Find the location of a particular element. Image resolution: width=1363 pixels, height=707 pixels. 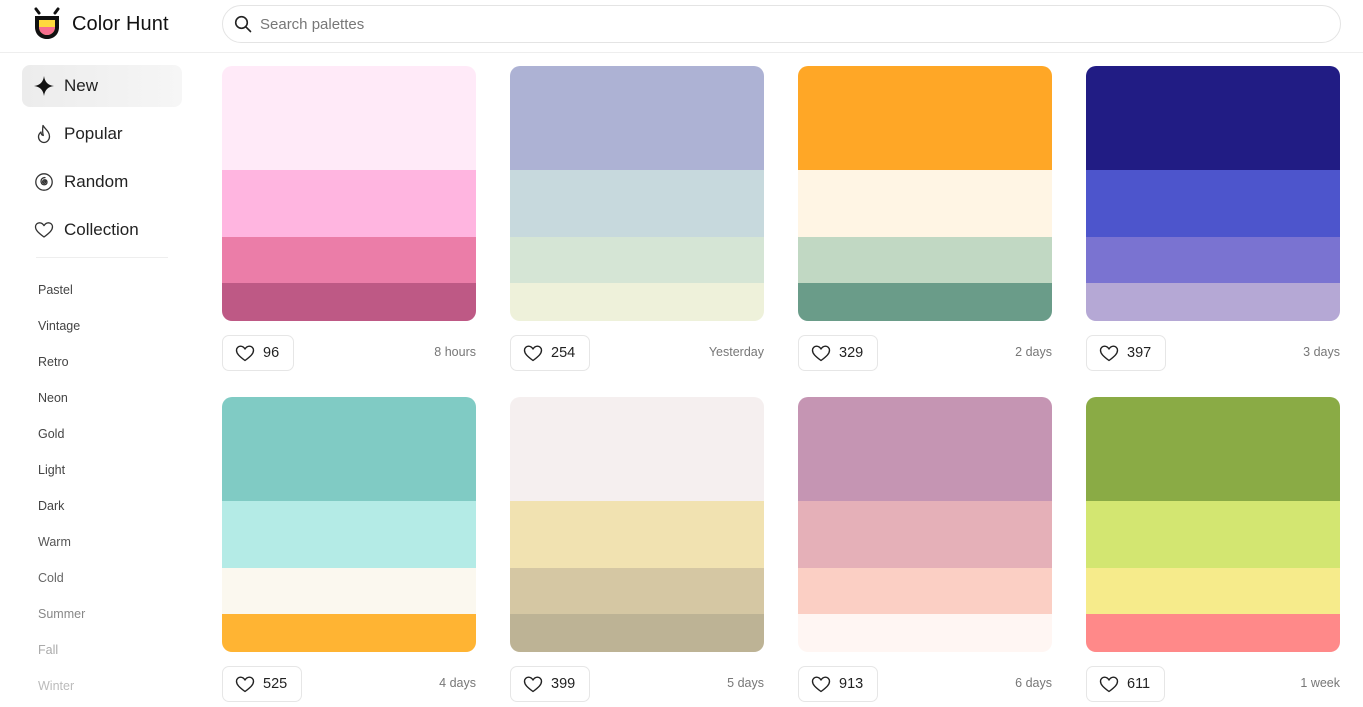

like-button: 525 is located at coordinates (262, 684).